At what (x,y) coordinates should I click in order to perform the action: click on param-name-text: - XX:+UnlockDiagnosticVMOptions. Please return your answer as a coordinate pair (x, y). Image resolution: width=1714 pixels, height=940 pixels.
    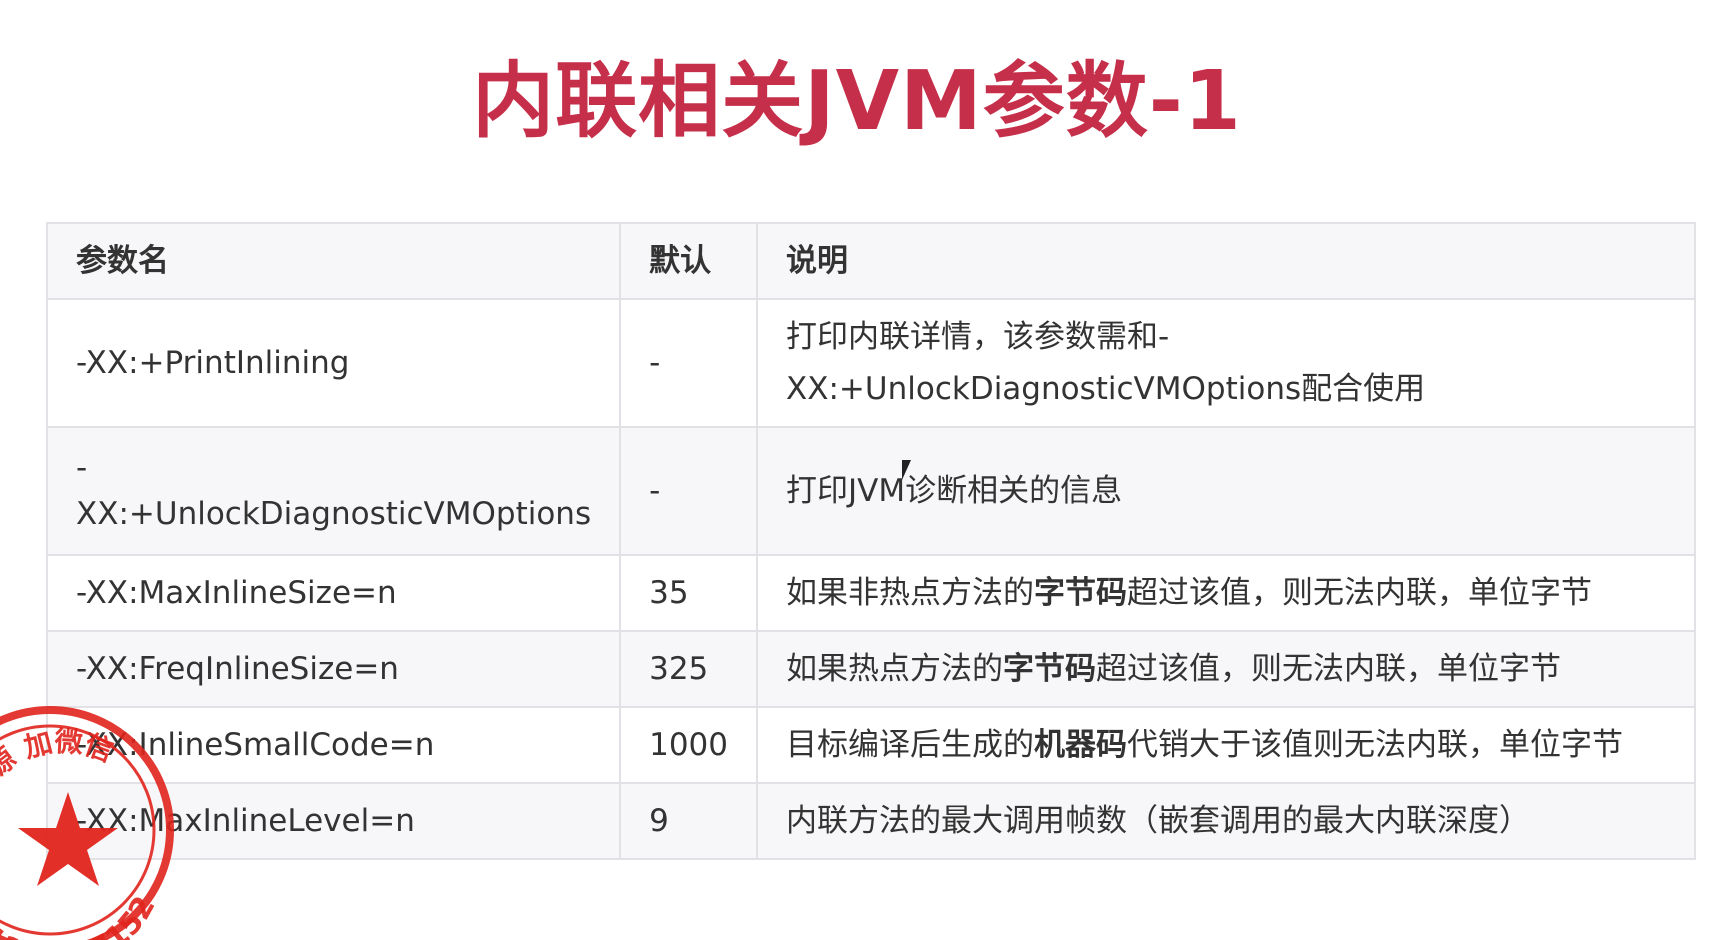
    Looking at the image, I should click on (333, 491).